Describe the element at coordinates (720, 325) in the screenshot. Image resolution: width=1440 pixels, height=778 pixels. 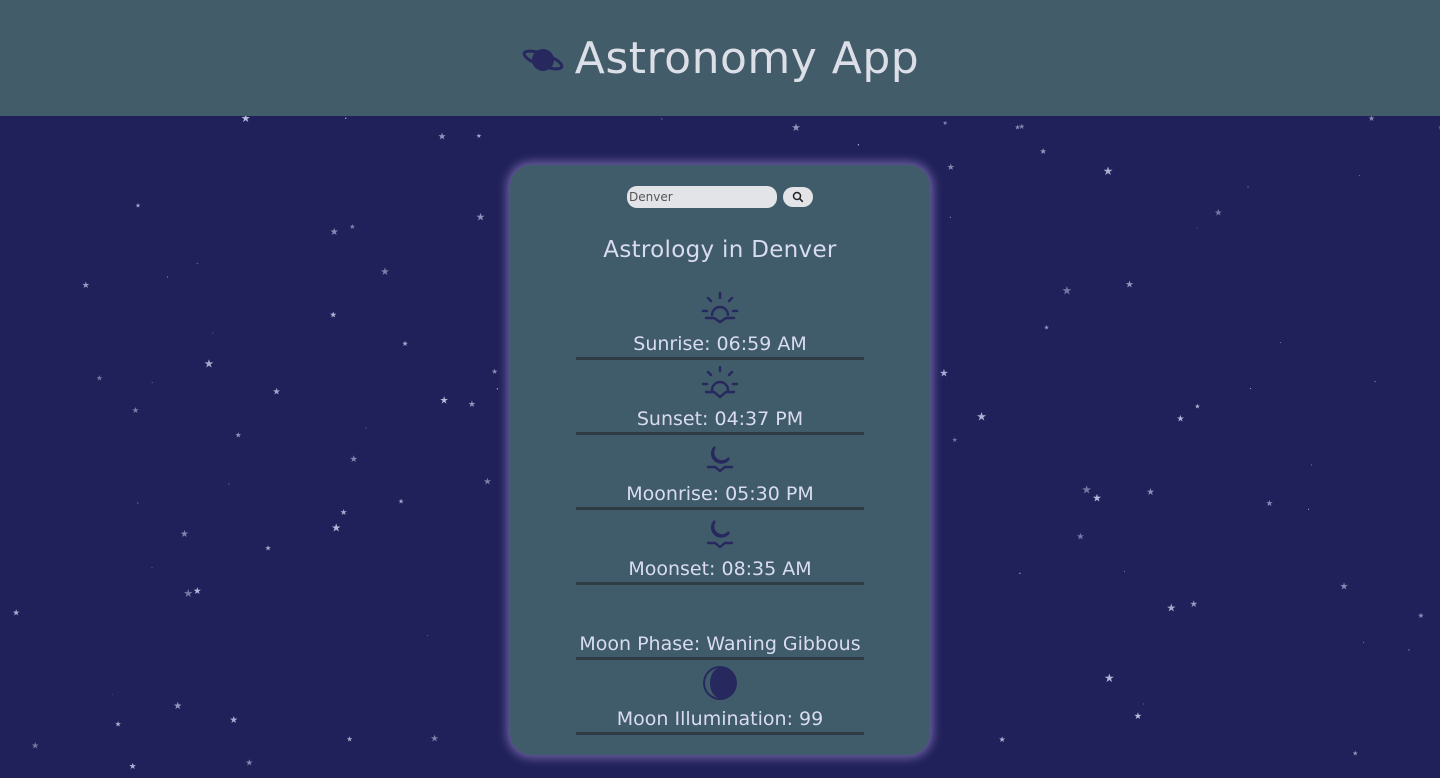
I see `sunrise-row: Sunrise: 06:59 AM` at that location.